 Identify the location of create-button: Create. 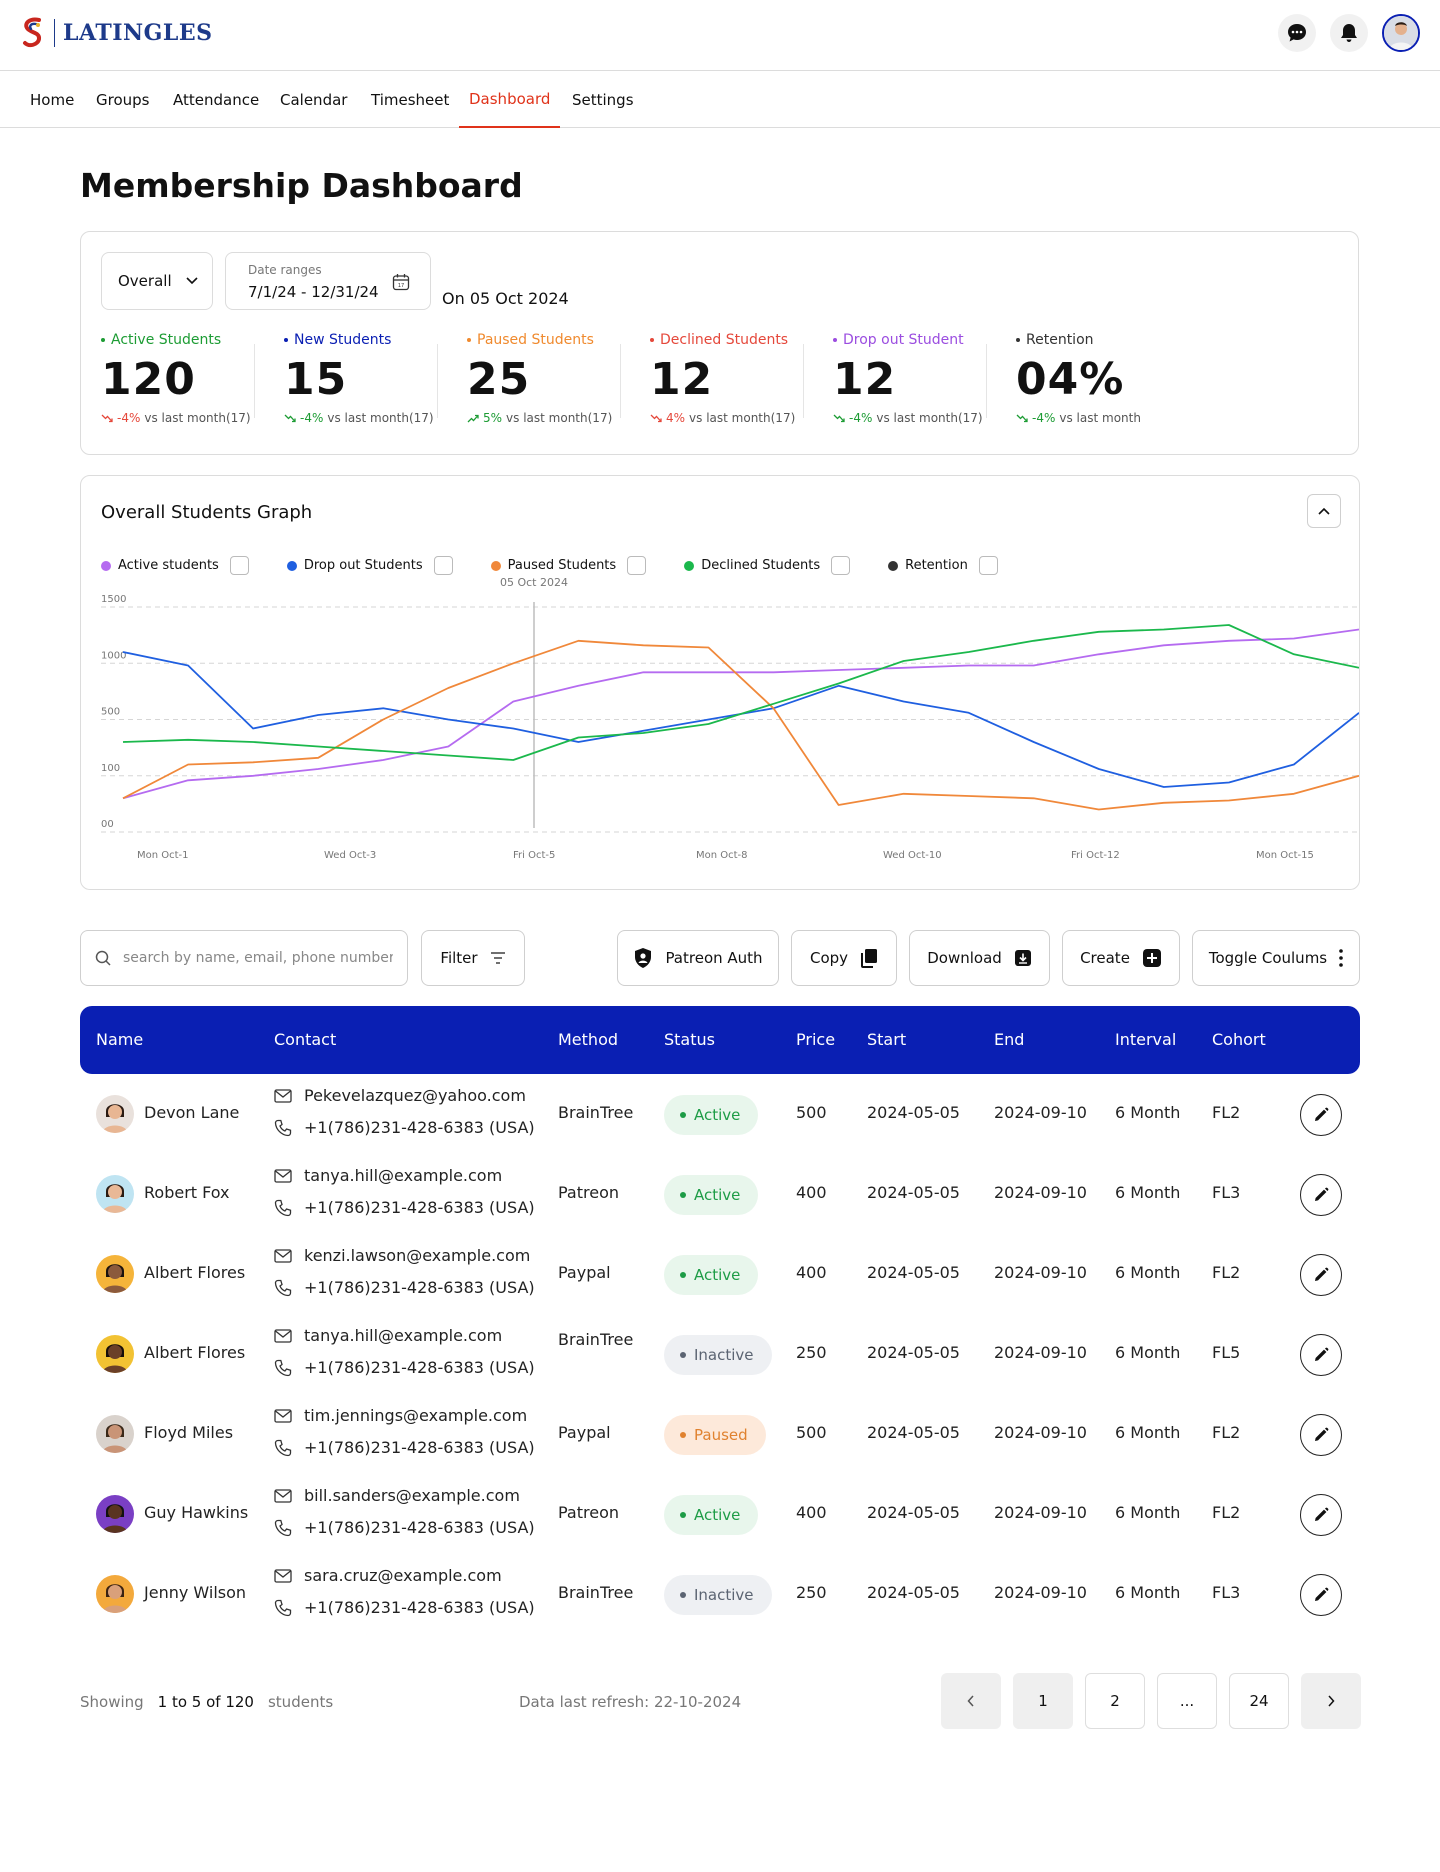
(1121, 958).